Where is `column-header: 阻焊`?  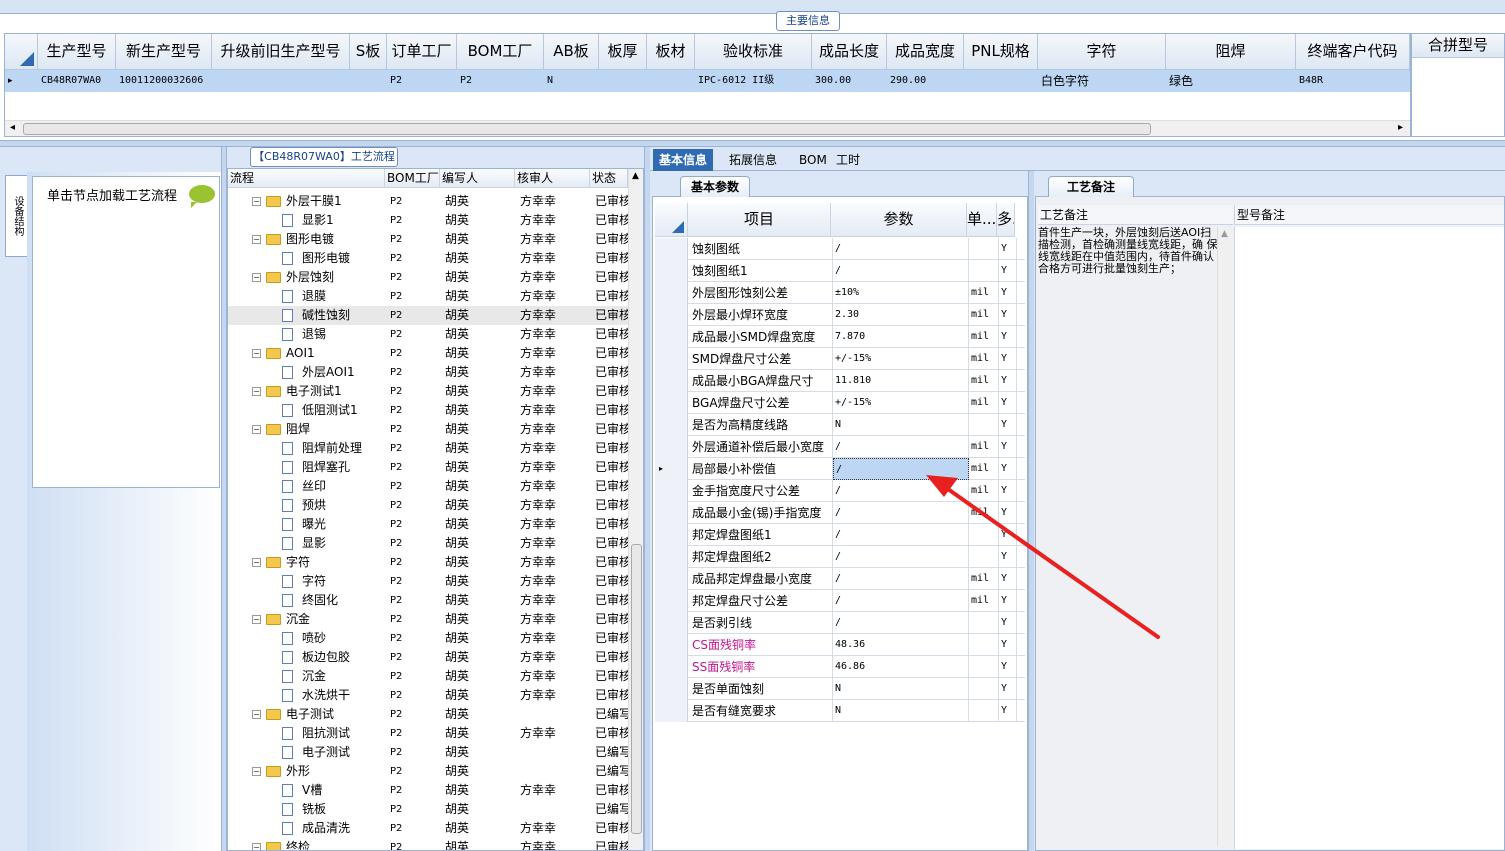 column-header: 阻焊 is located at coordinates (1231, 52).